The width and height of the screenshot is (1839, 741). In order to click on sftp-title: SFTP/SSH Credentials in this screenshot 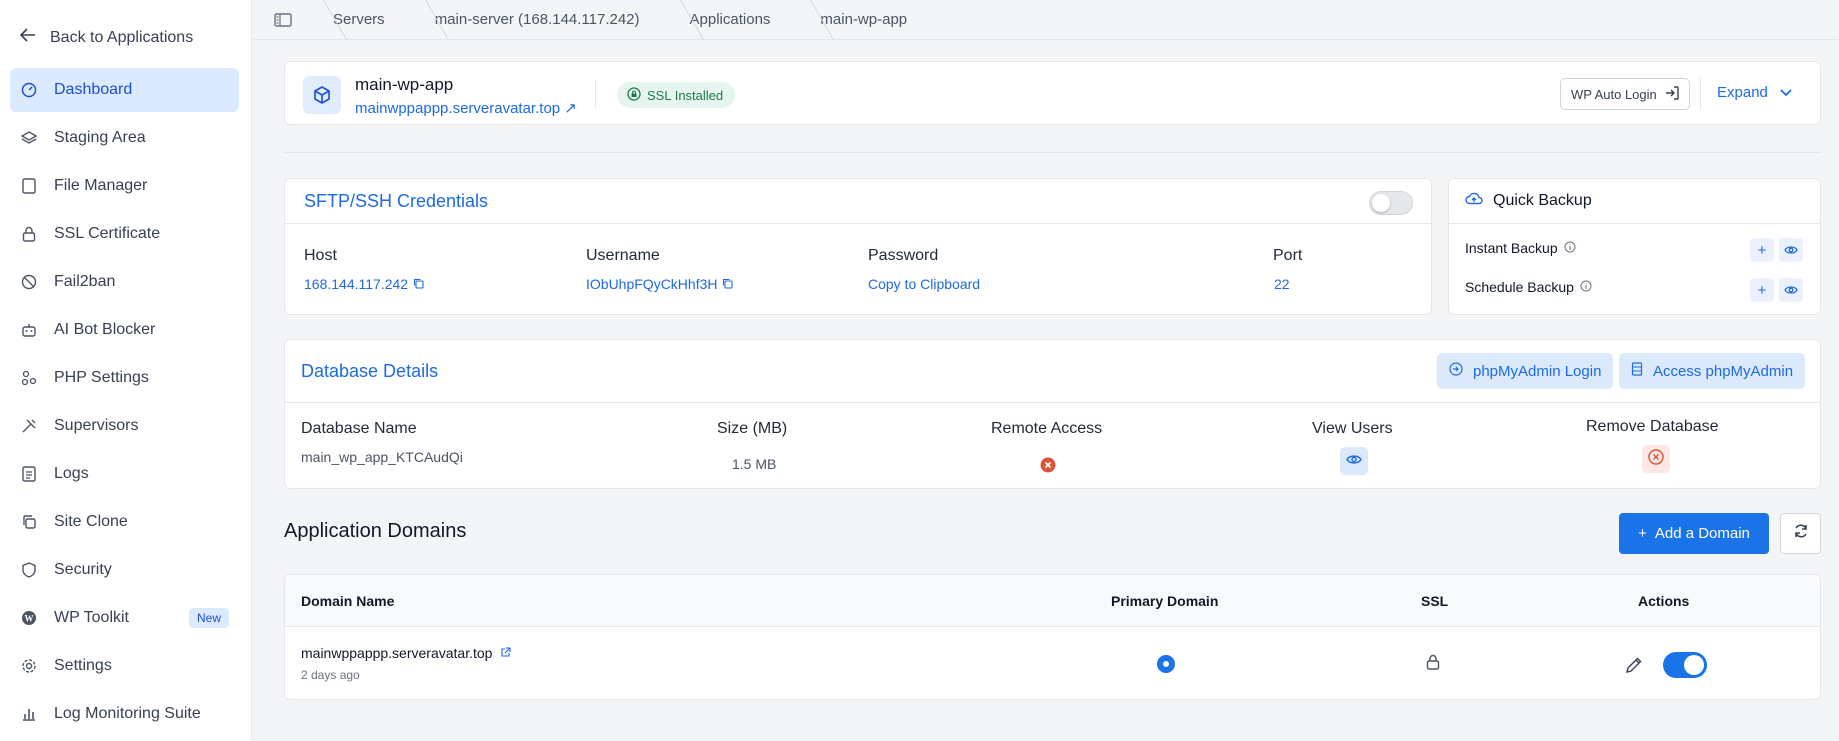, I will do `click(396, 201)`.